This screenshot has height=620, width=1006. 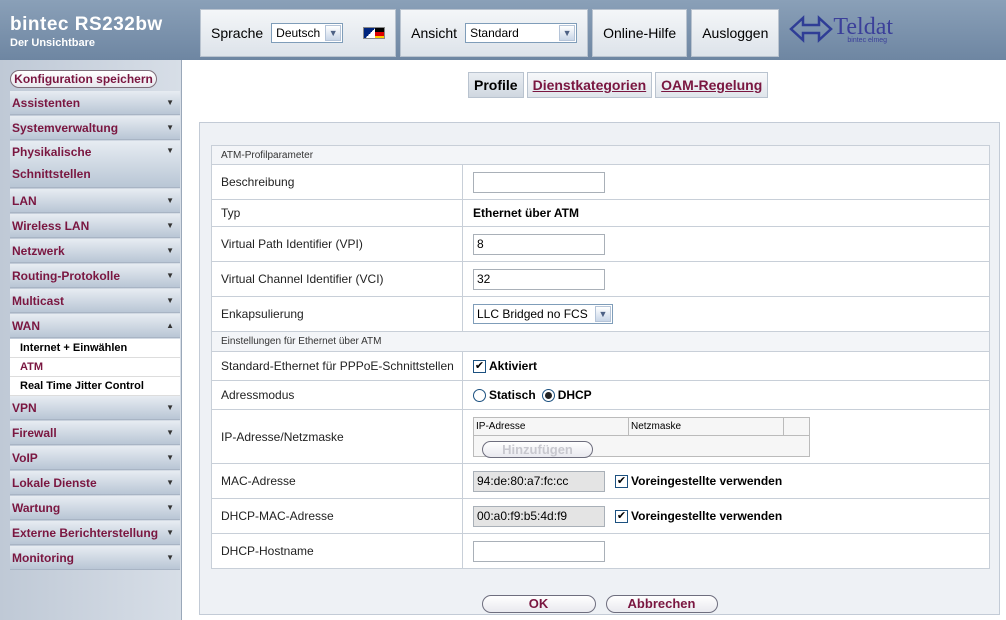 I want to click on ip-table: IP-Adresse Netzmaske Hinzufügen, so click(x=641, y=437).